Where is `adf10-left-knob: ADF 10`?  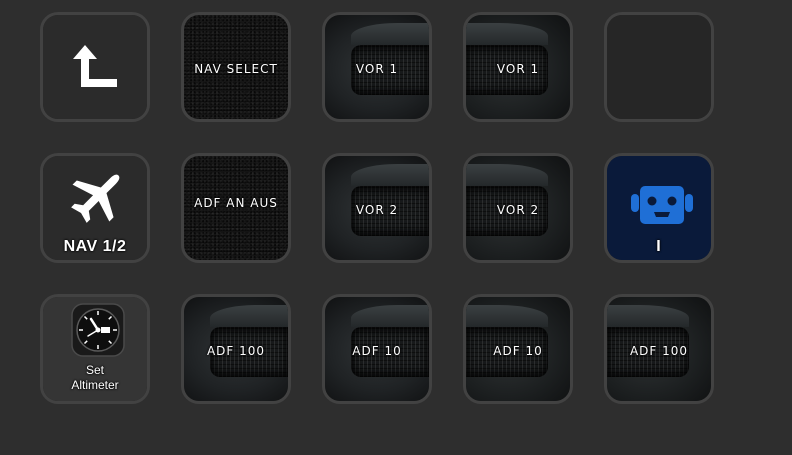
adf10-left-knob: ADF 10 is located at coordinates (377, 349).